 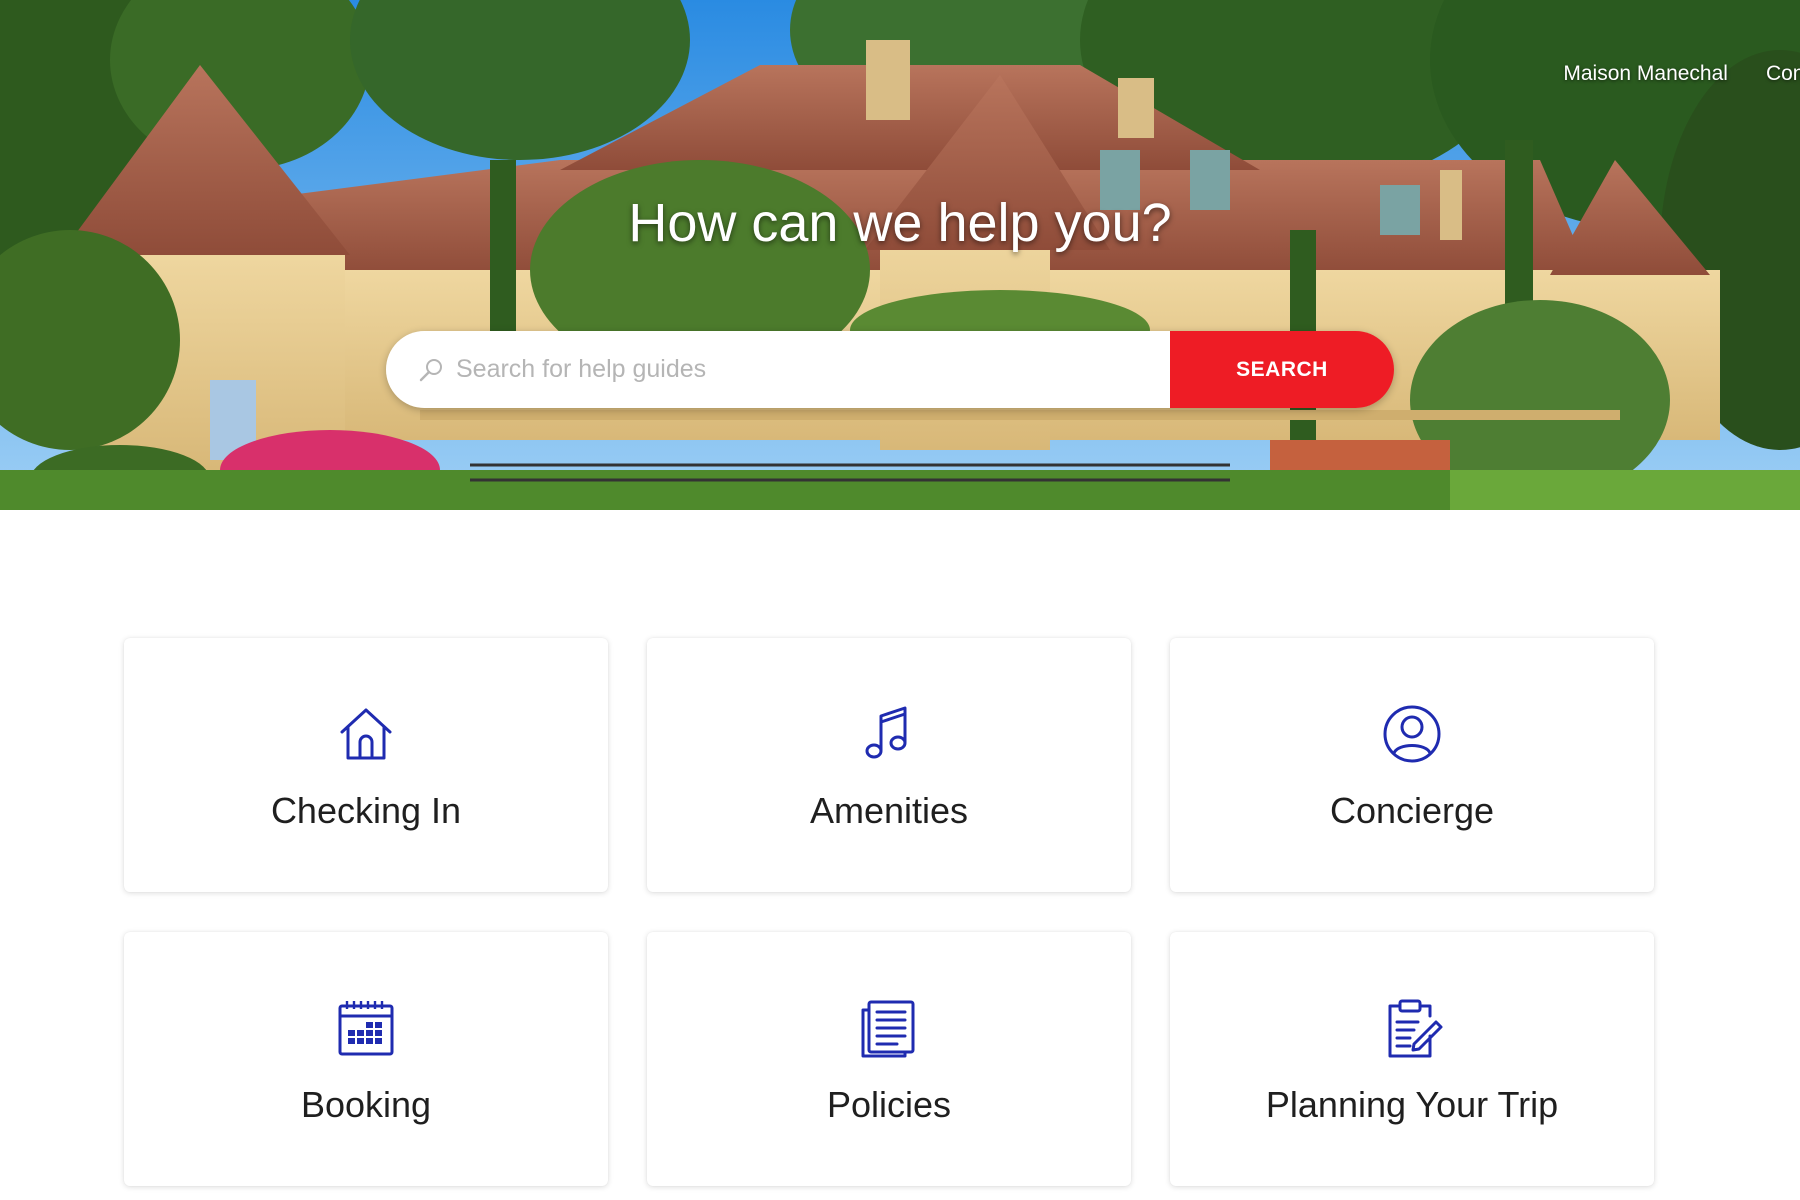 I want to click on category-label: Policies, so click(x=889, y=1104).